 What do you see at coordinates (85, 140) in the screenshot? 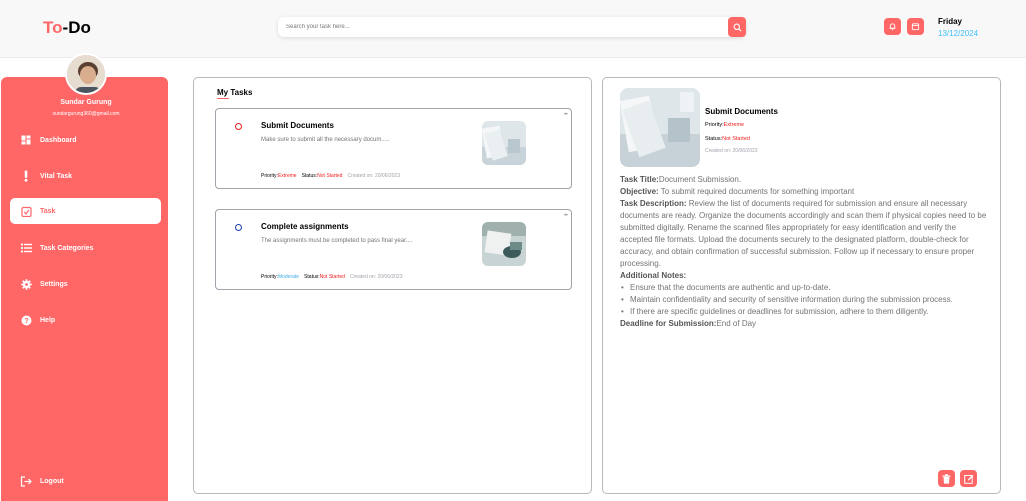
I see `sidebar-item-dashboard: Dashboard` at bounding box center [85, 140].